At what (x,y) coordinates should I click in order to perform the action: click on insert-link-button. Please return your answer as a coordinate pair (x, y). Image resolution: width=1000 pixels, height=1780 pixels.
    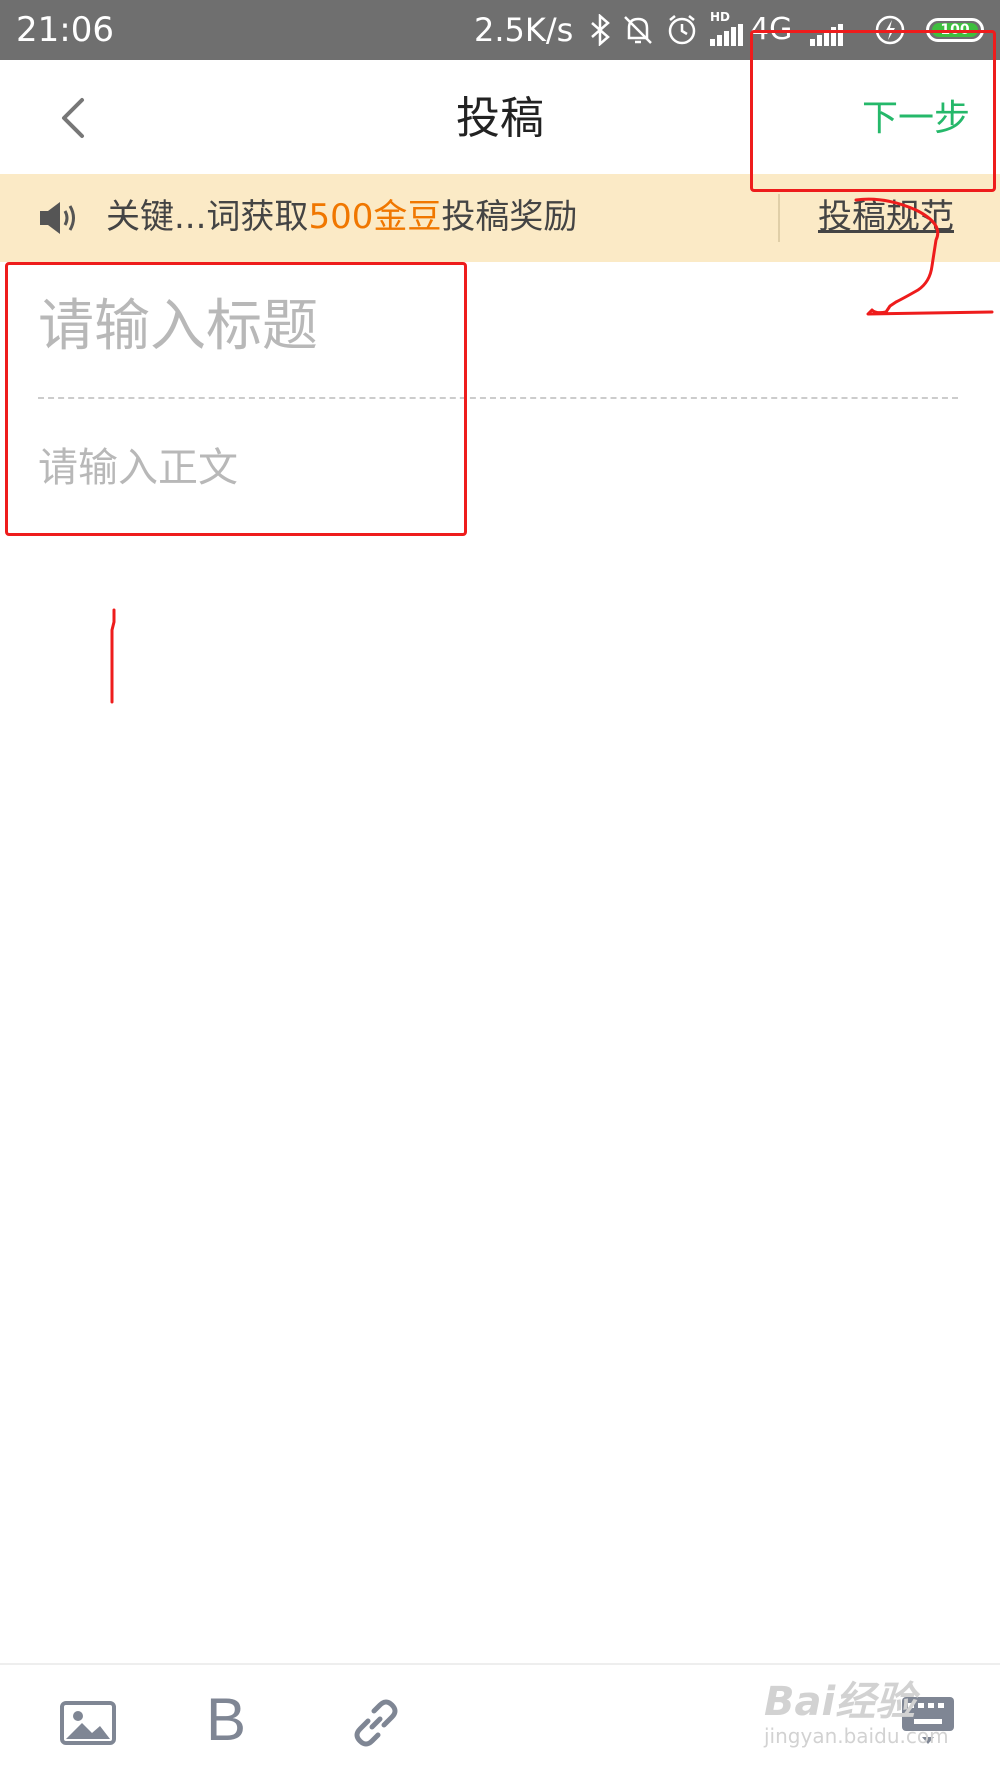
    Looking at the image, I should click on (376, 1723).